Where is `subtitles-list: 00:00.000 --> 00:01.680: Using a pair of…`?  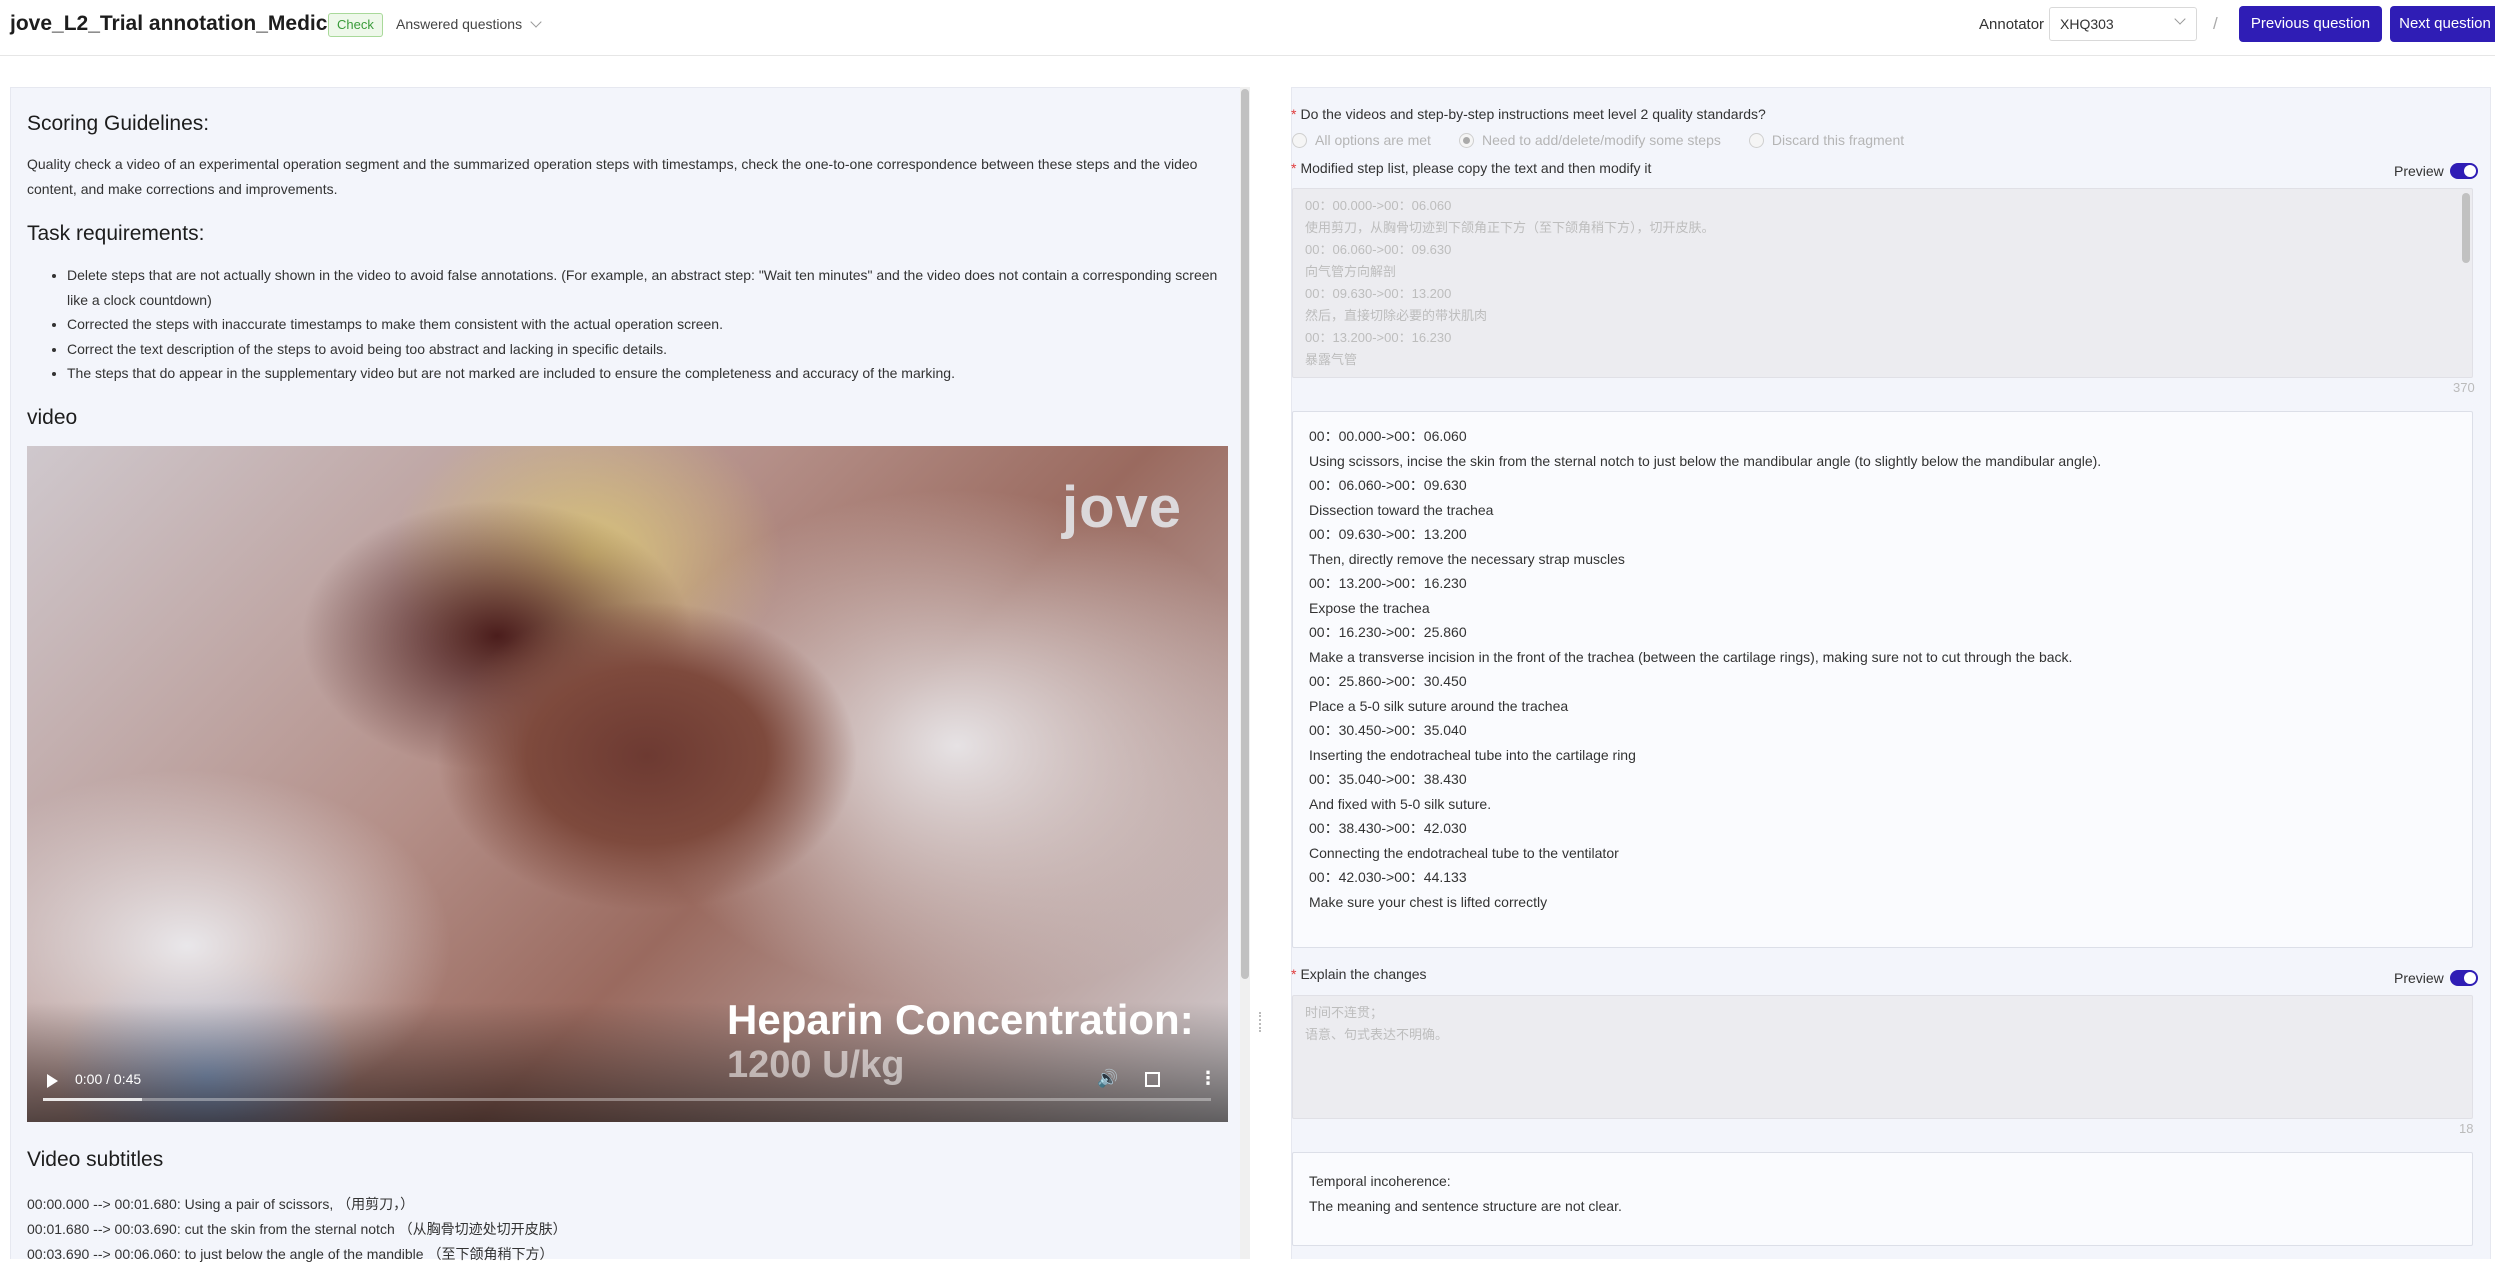 subtitles-list: 00:00.000 --> 00:01.680: Using a pair of… is located at coordinates (297, 1229).